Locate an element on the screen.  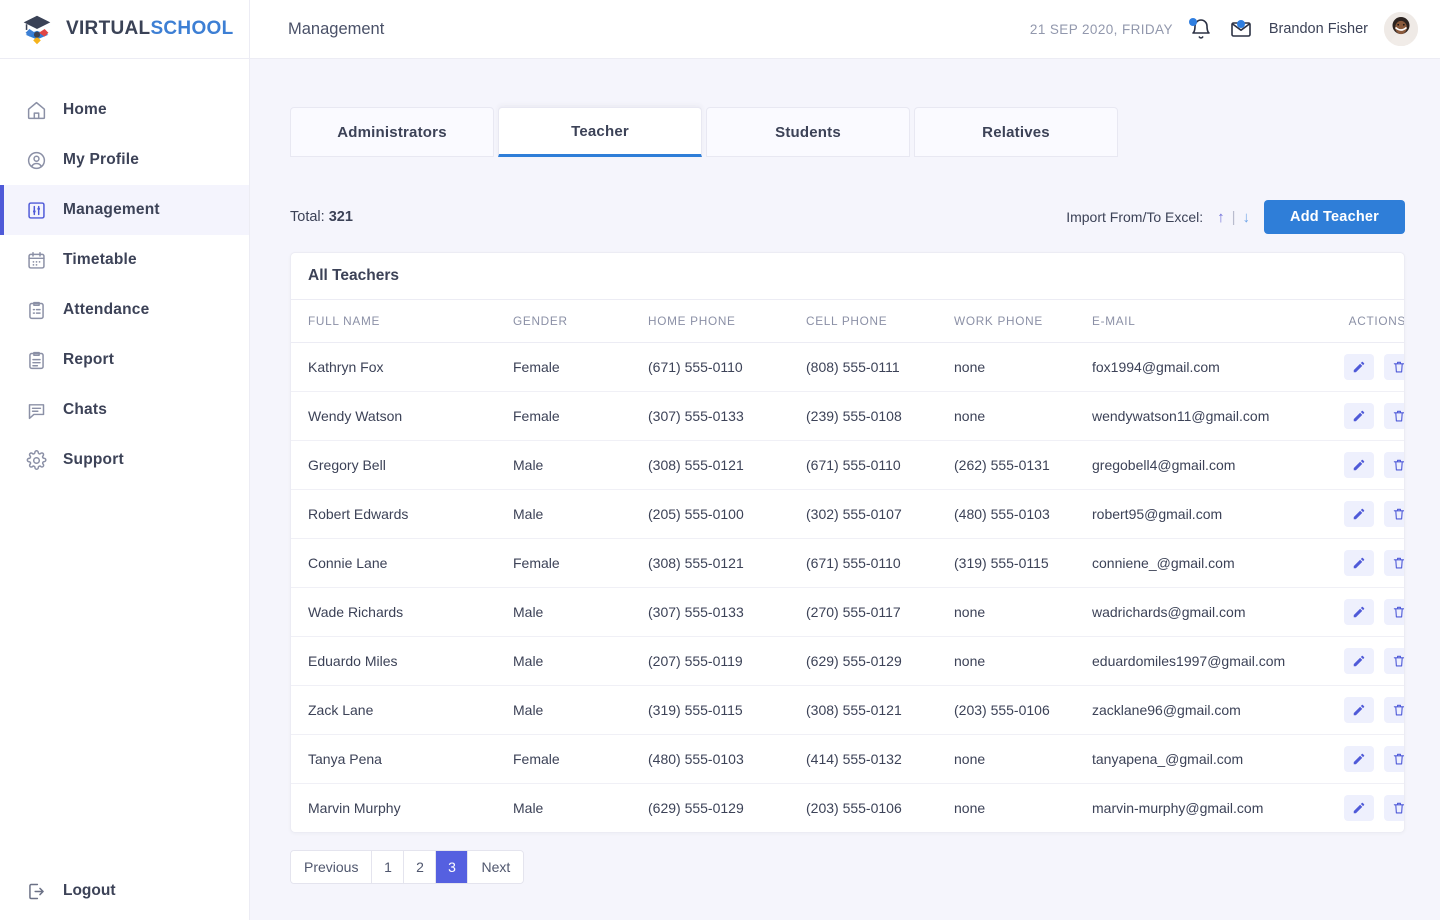
cell-email: marvin-murphy@gmail.com is located at coordinates (1178, 807).